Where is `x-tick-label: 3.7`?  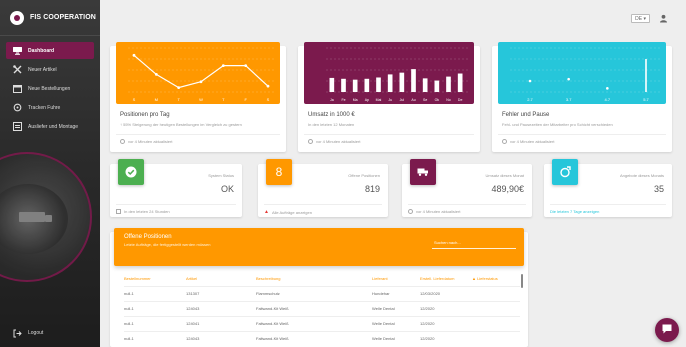 x-tick-label: 3.7 is located at coordinates (569, 99).